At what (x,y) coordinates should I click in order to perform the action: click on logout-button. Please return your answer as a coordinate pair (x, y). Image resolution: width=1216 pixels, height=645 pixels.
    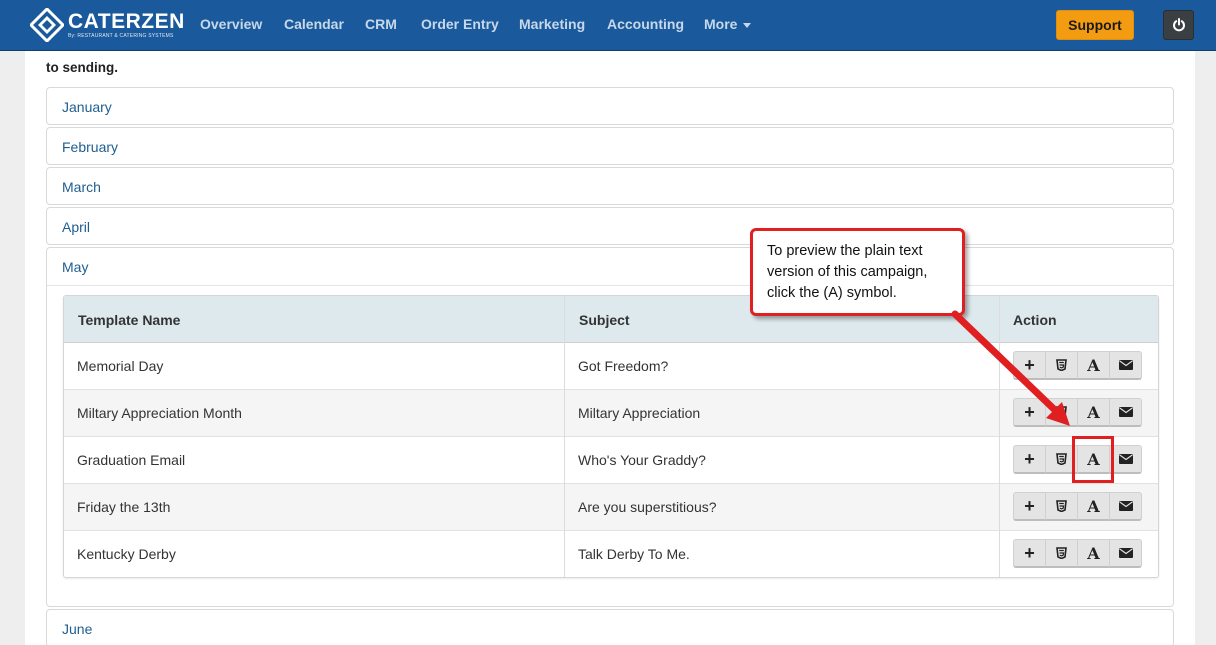
    Looking at the image, I should click on (1178, 25).